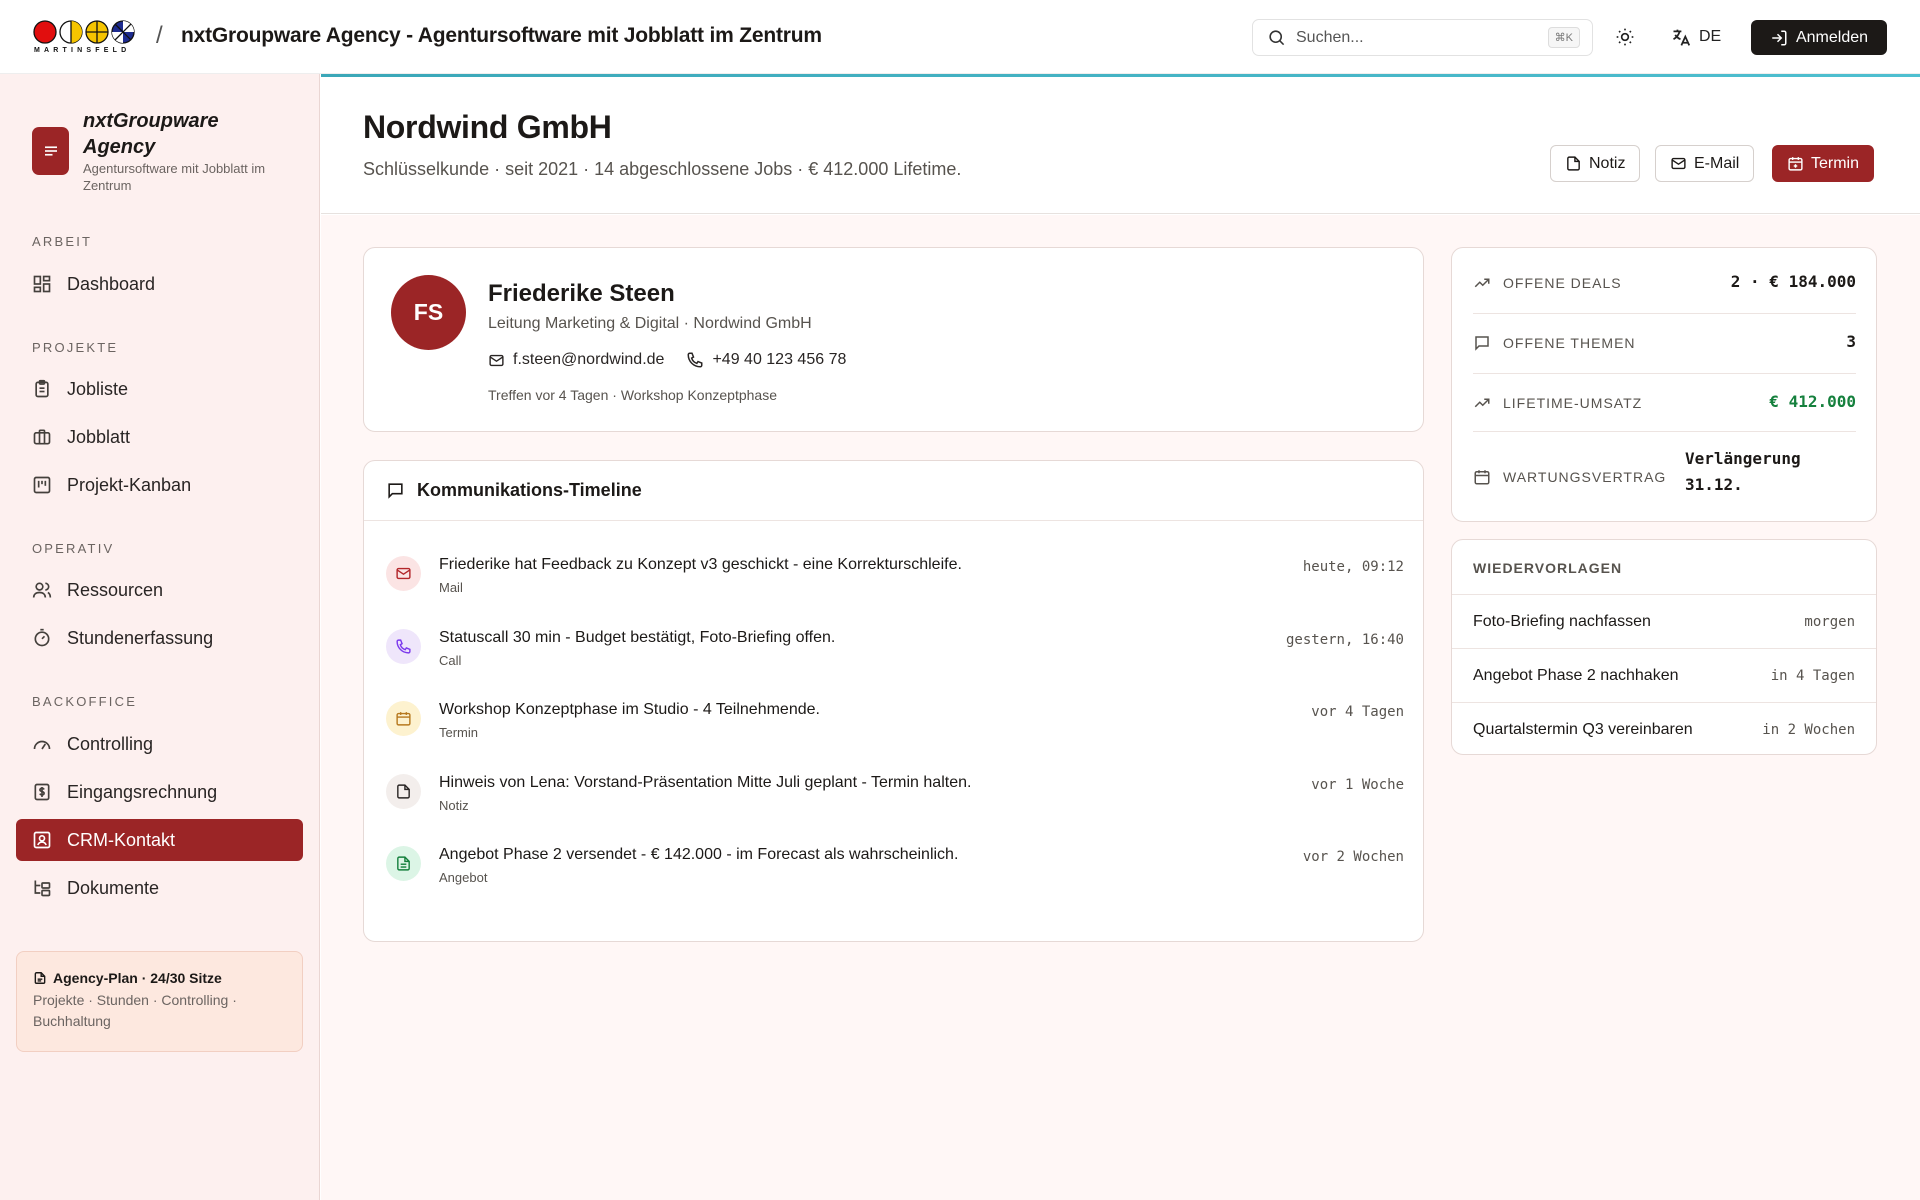  What do you see at coordinates (1743, 471) in the screenshot?
I see `kpi-contract-value: Verlängerung 31.12.` at bounding box center [1743, 471].